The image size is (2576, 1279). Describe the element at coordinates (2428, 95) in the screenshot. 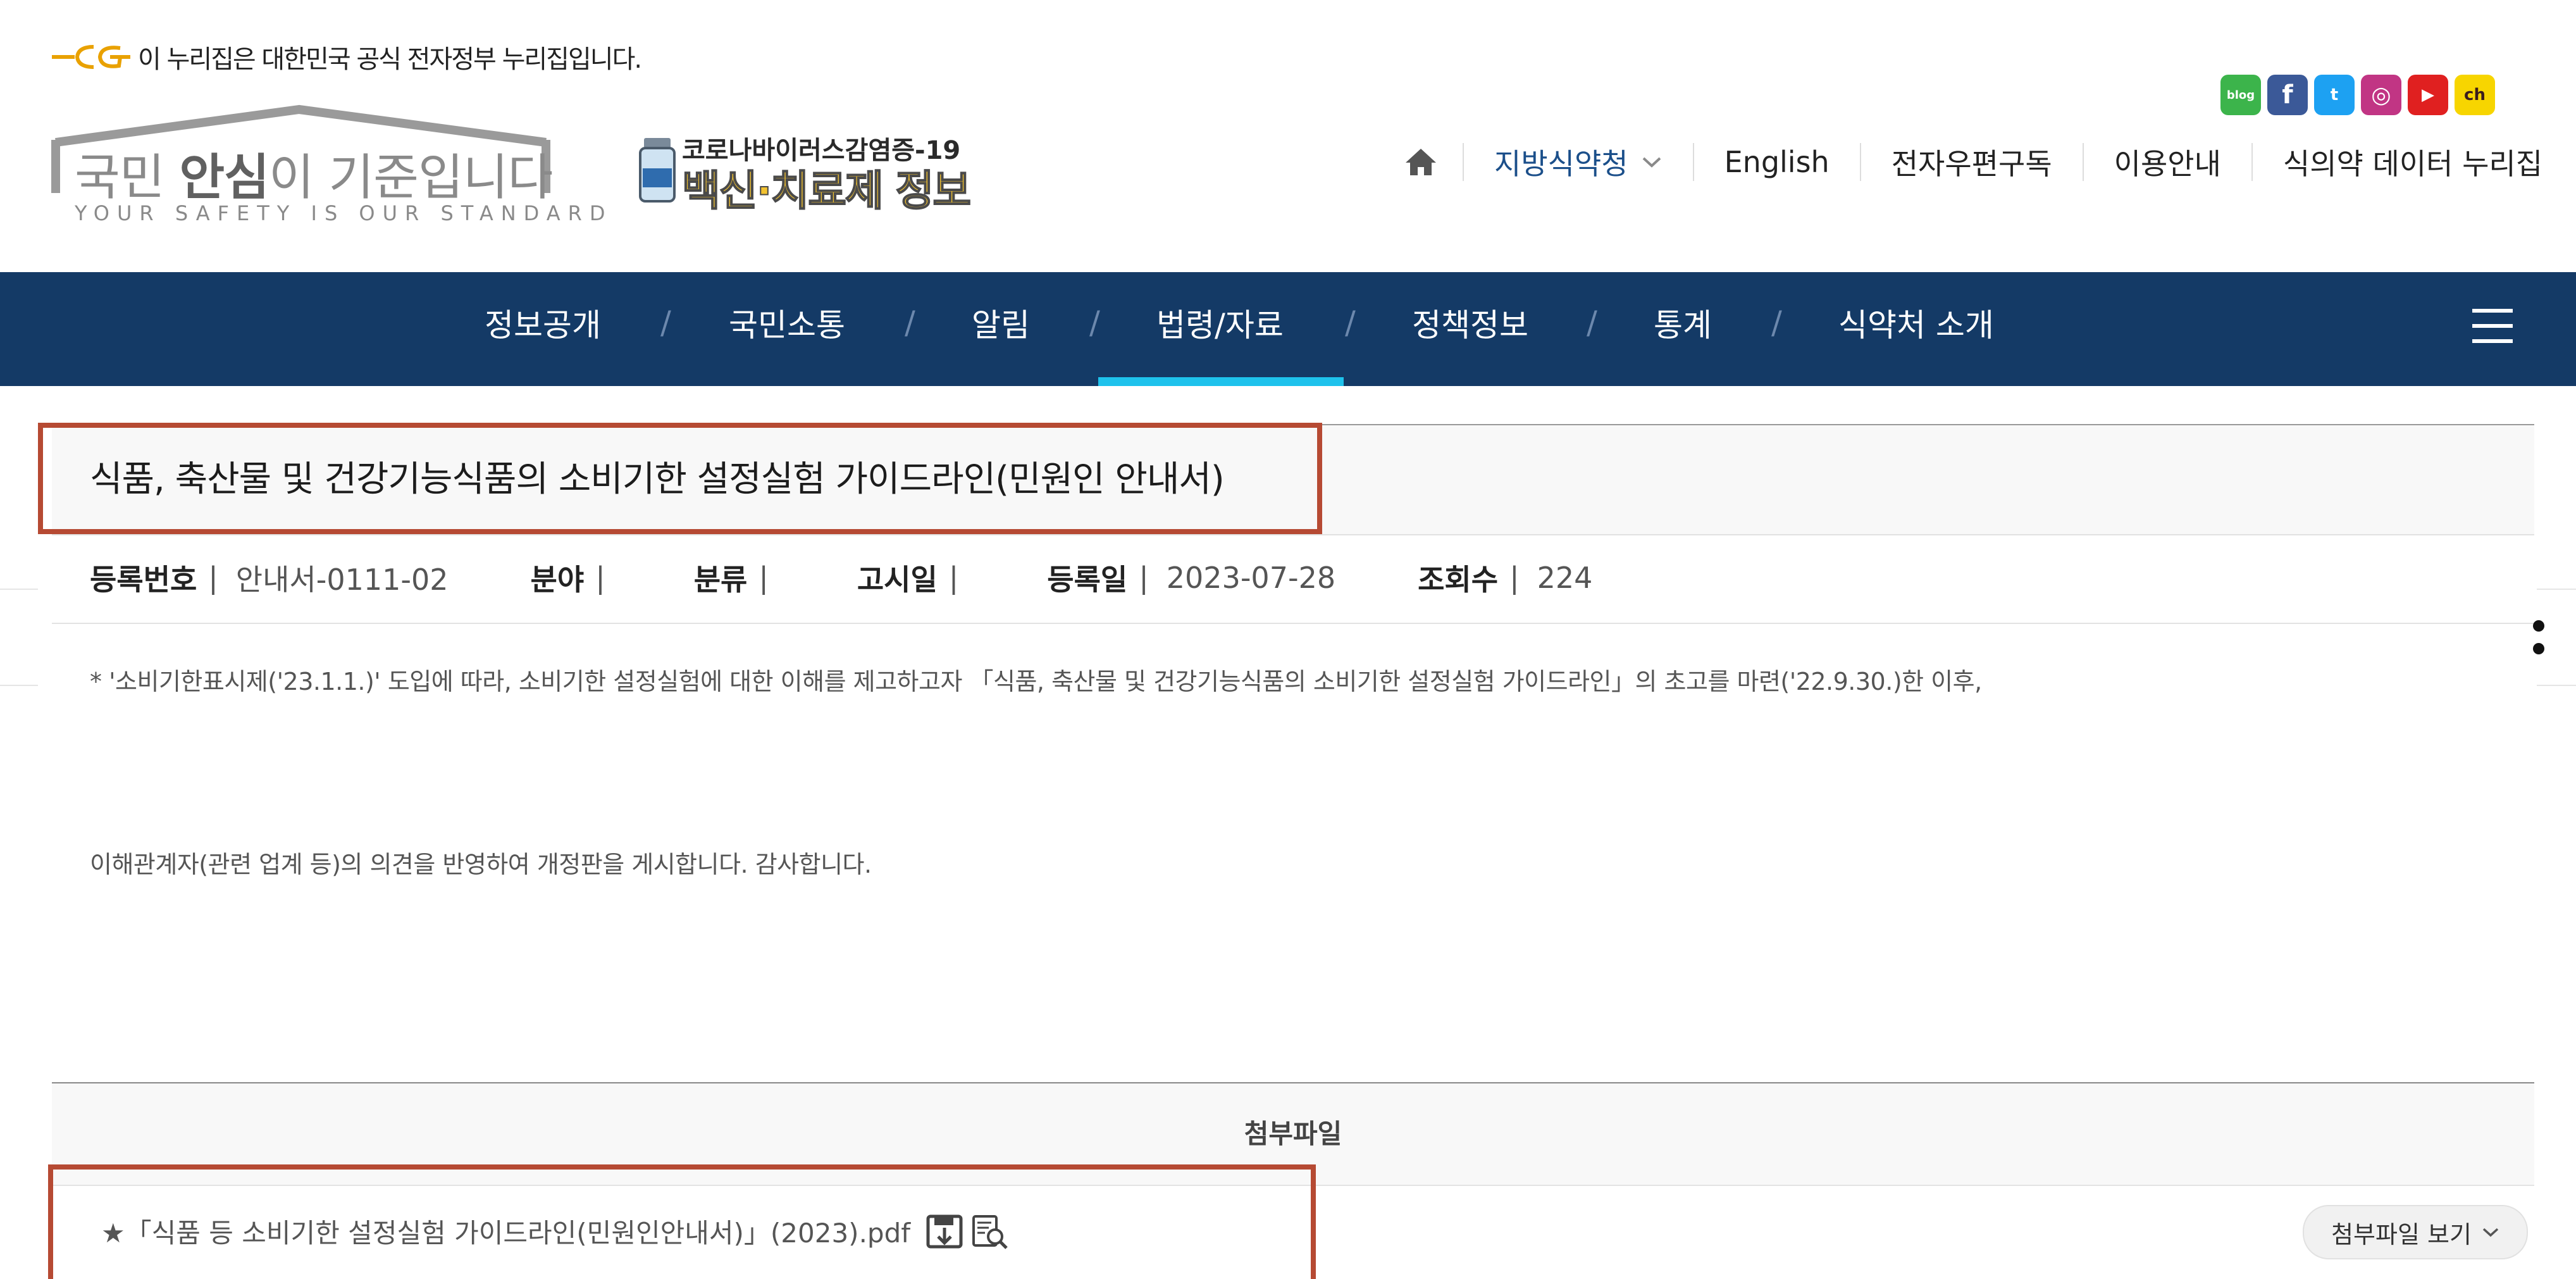

I see `youtube-icon: ▶` at that location.